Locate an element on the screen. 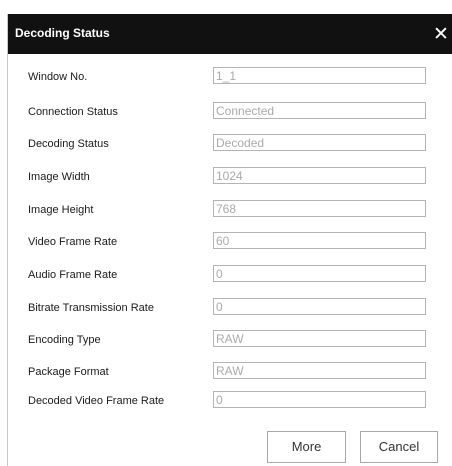 The height and width of the screenshot is (466, 452). field-label: Image Width is located at coordinates (59, 177).